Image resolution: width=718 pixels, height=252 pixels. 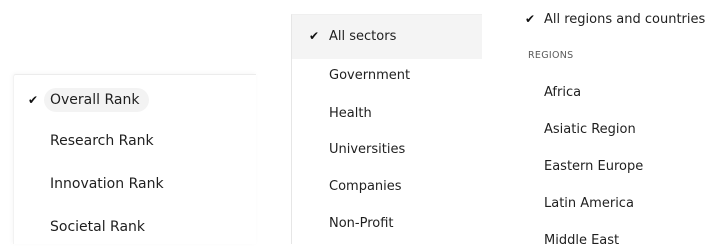 What do you see at coordinates (97, 100) in the screenshot?
I see `rank-option-label: Overall Rank` at bounding box center [97, 100].